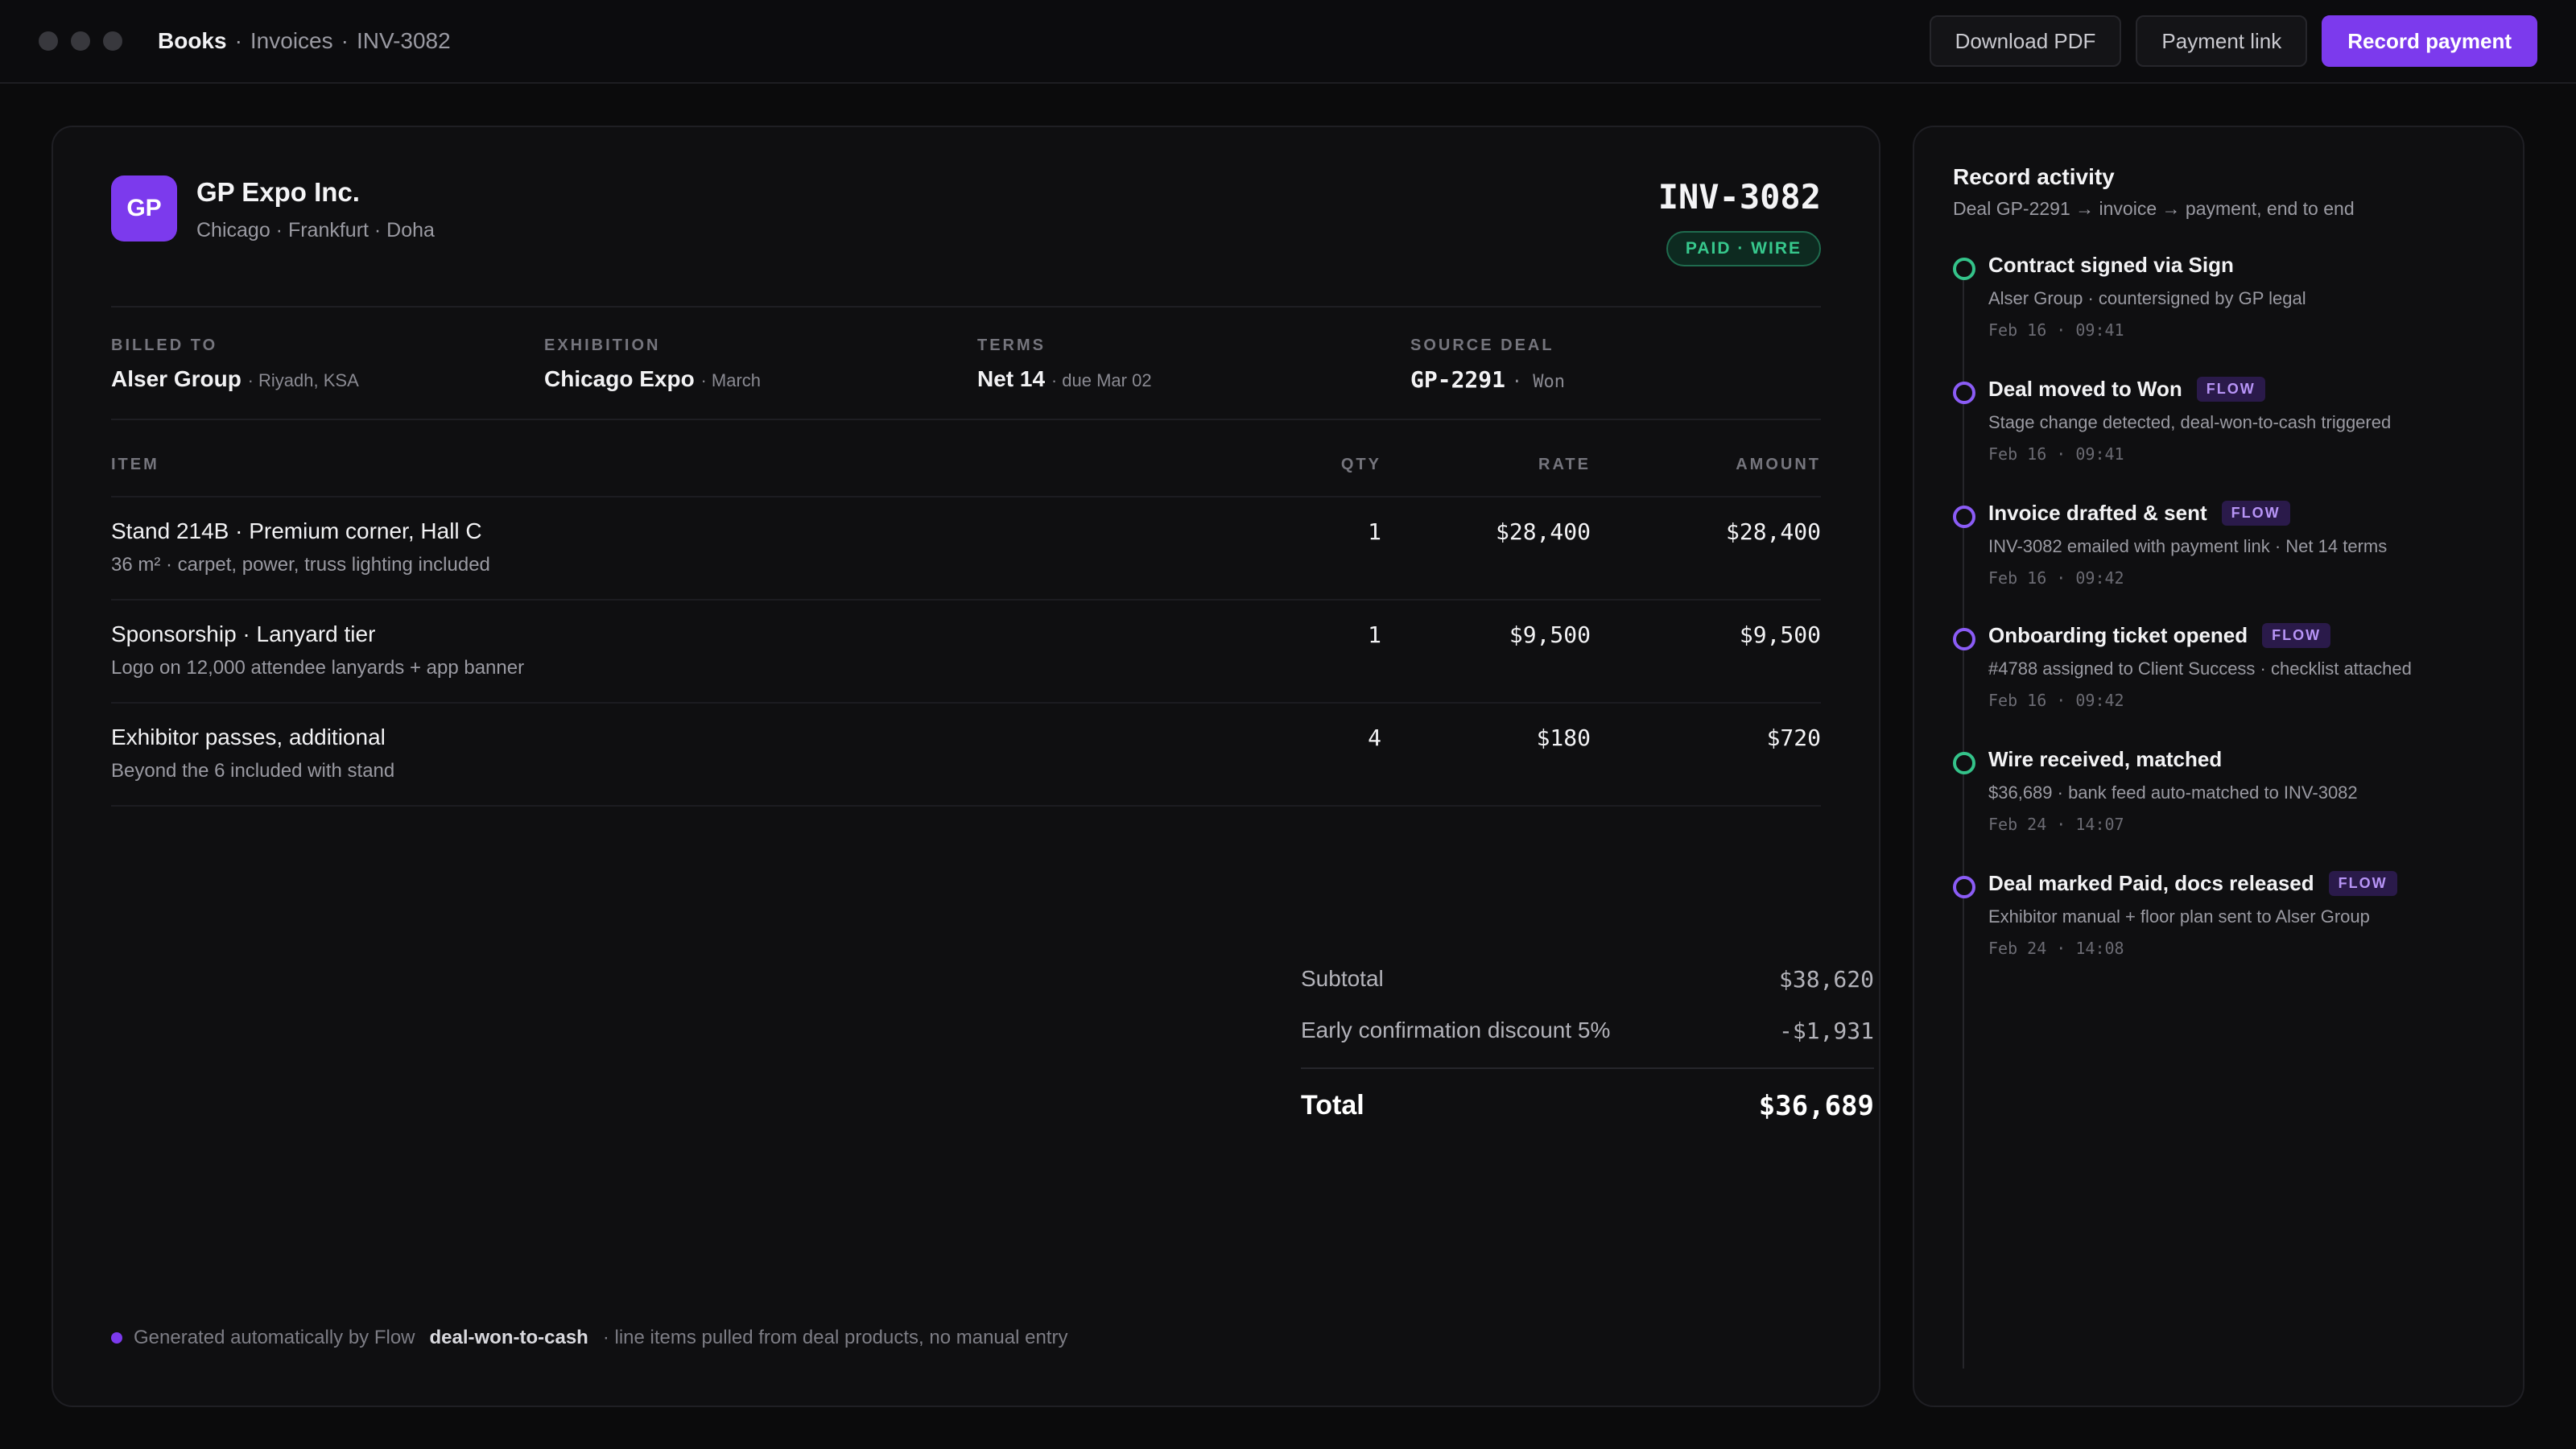 The image size is (2576, 1449). What do you see at coordinates (403, 40) in the screenshot?
I see `breadcrumb-current: INV-3082` at bounding box center [403, 40].